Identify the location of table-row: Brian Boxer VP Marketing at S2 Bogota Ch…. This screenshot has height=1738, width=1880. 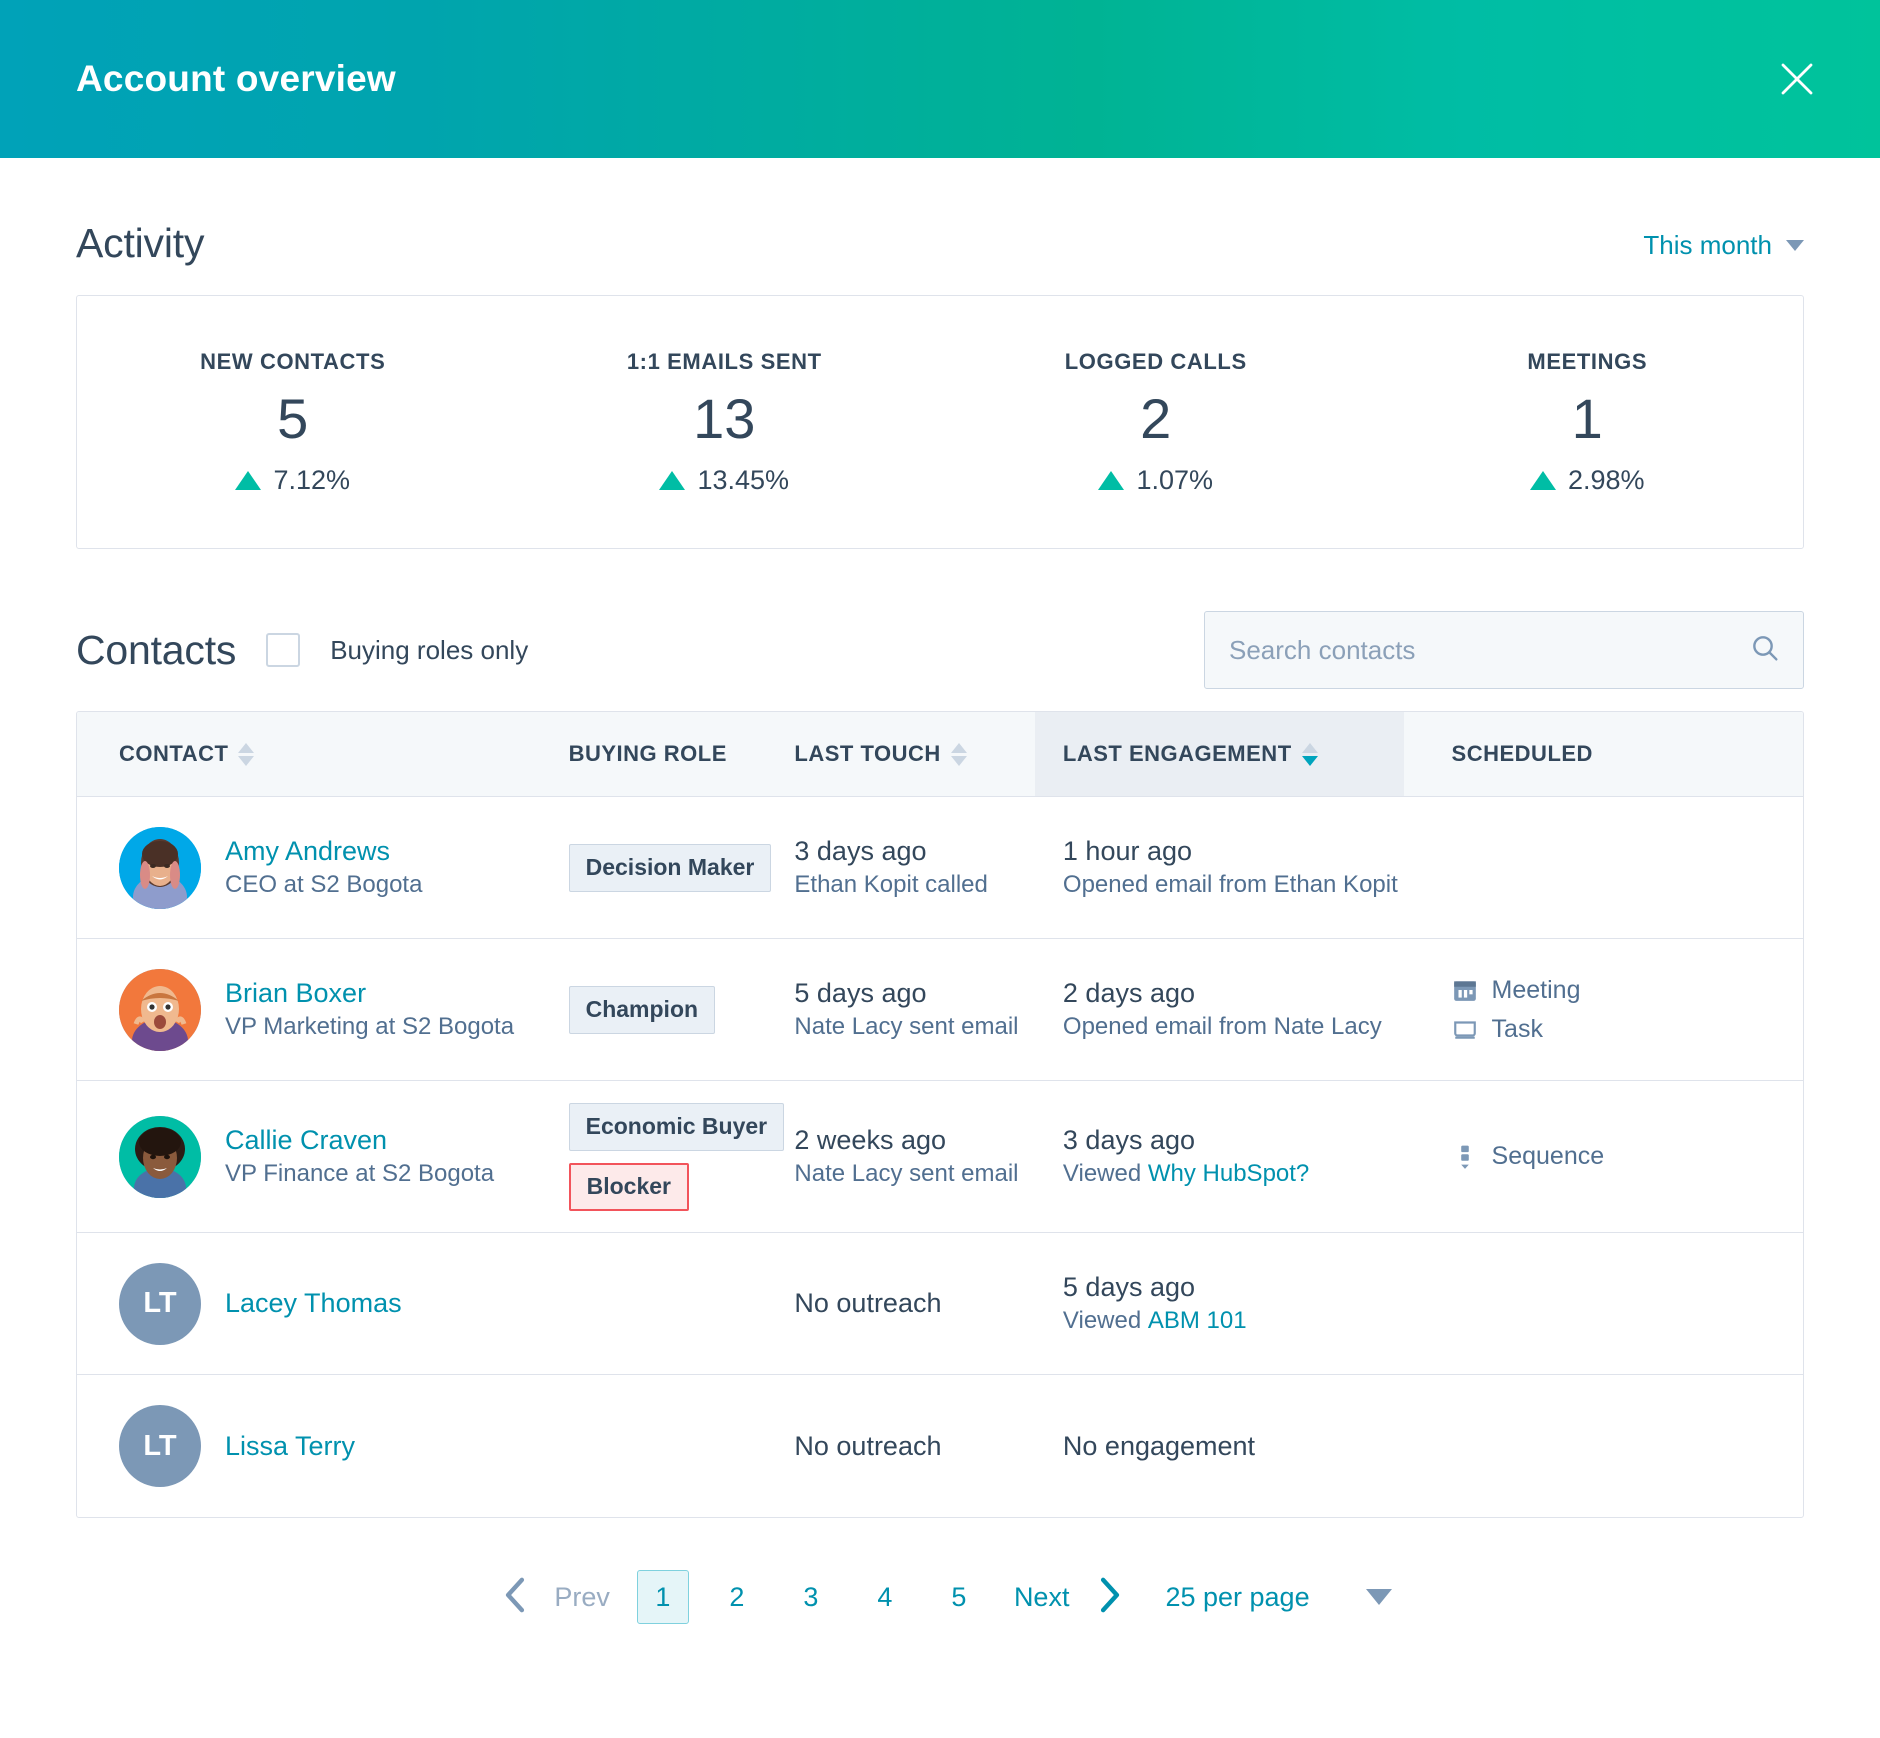
(940, 1010).